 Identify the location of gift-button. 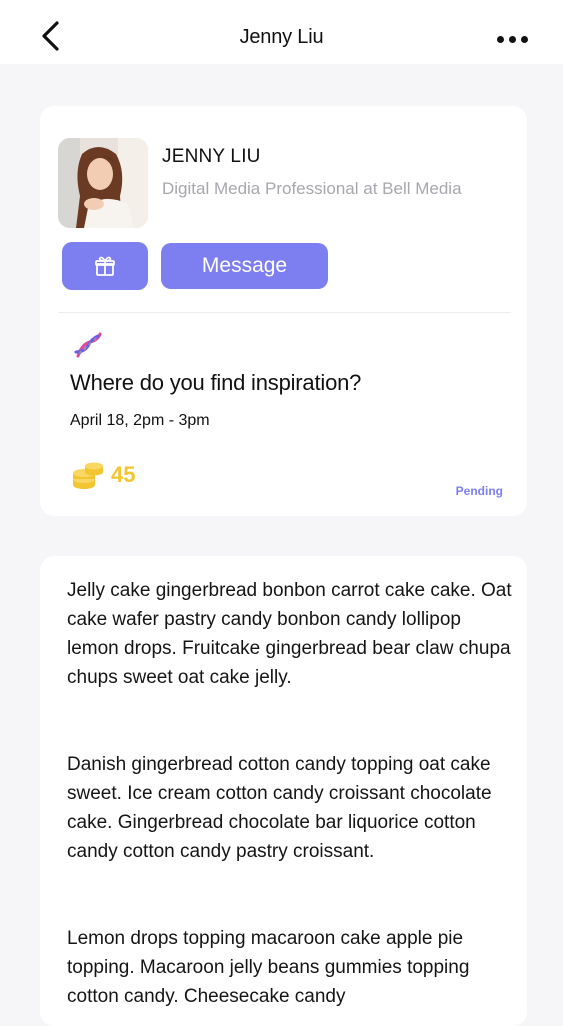
(105, 266).